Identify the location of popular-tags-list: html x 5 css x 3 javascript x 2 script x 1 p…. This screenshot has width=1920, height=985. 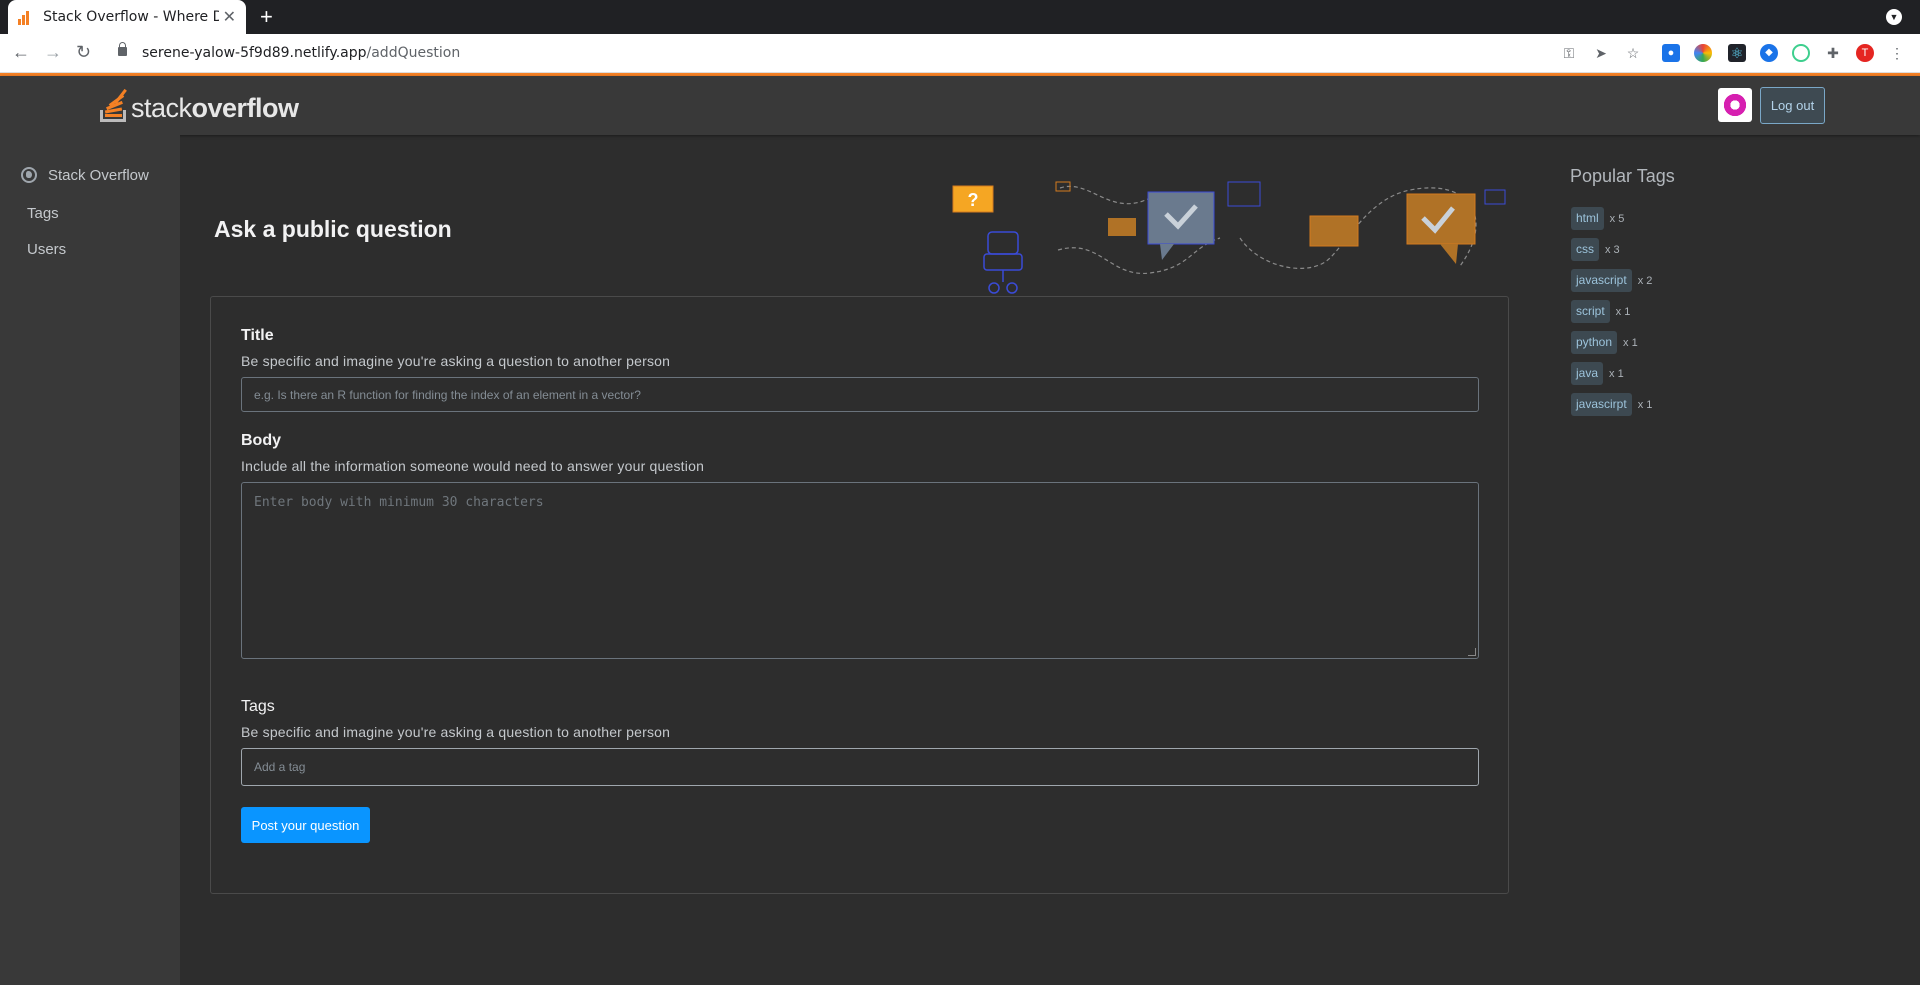
(1611, 311).